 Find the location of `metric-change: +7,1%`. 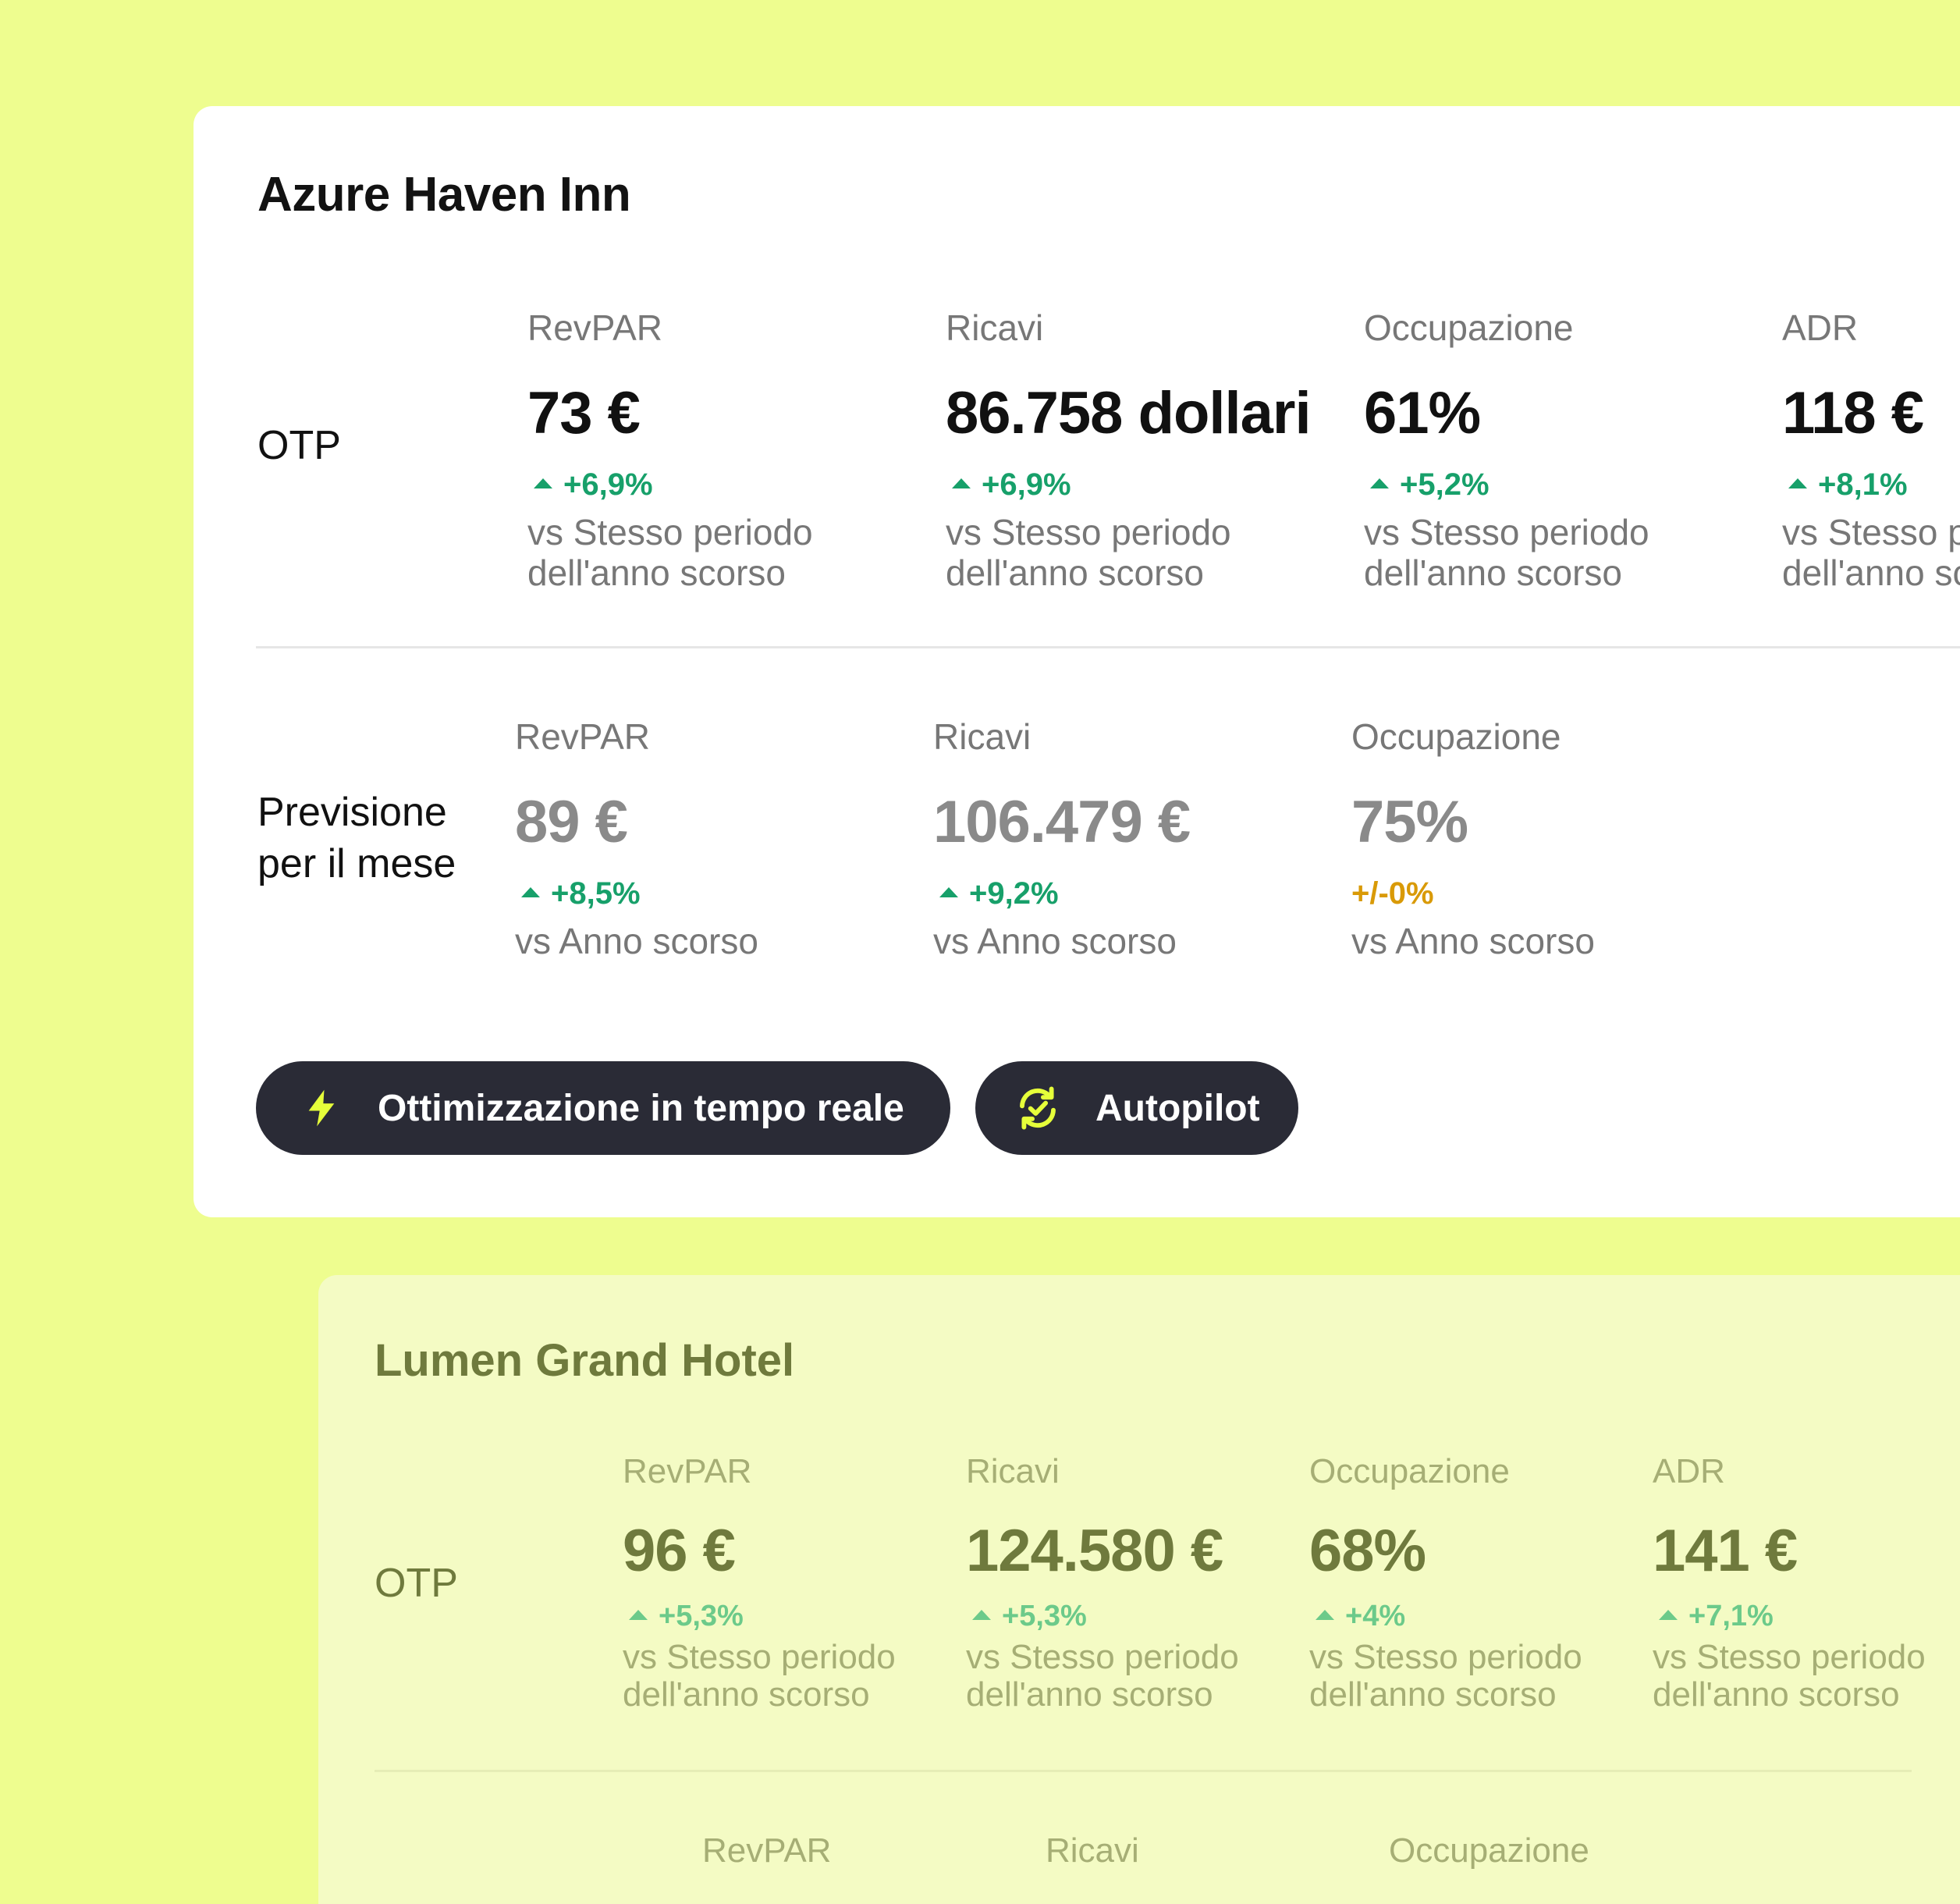

metric-change: +7,1% is located at coordinates (1790, 1617).